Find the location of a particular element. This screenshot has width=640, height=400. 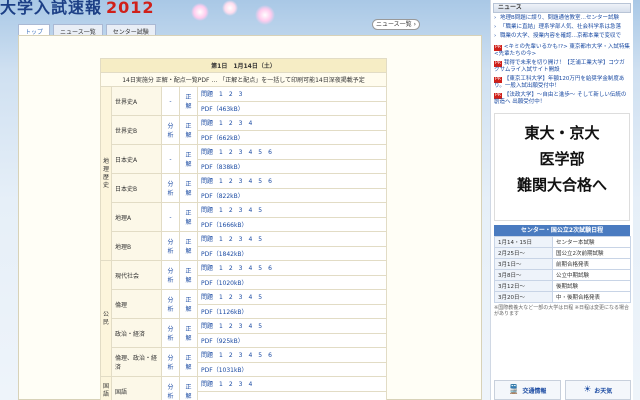

category-civics: 公民 is located at coordinates (106, 318).